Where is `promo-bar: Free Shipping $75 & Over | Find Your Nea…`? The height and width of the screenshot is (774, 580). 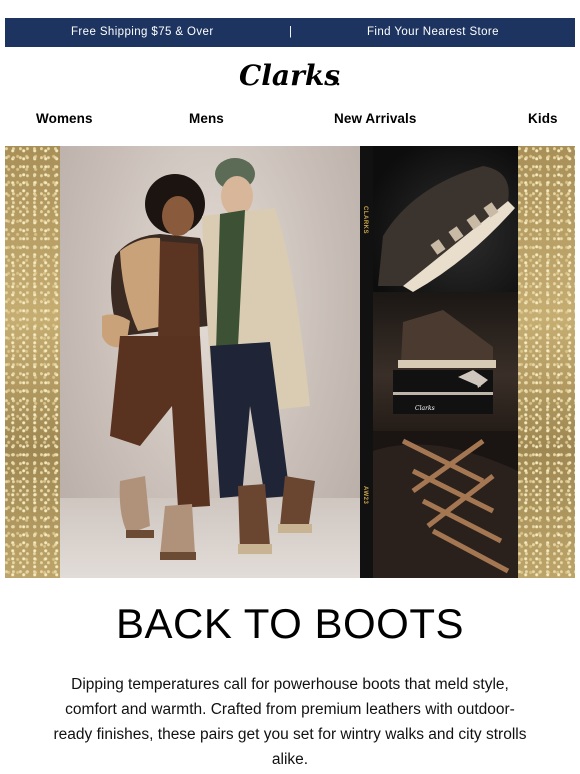 promo-bar: Free Shipping $75 & Over | Find Your Nea… is located at coordinates (290, 32).